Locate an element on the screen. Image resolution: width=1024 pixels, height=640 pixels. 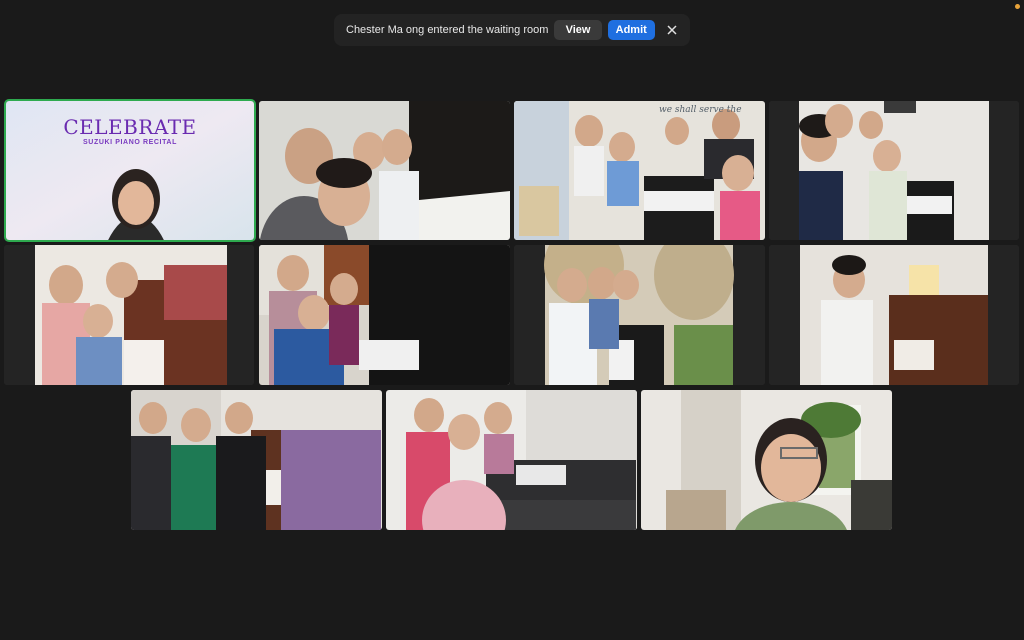
video-tile-3: we shall serve the is located at coordinates (639, 170).